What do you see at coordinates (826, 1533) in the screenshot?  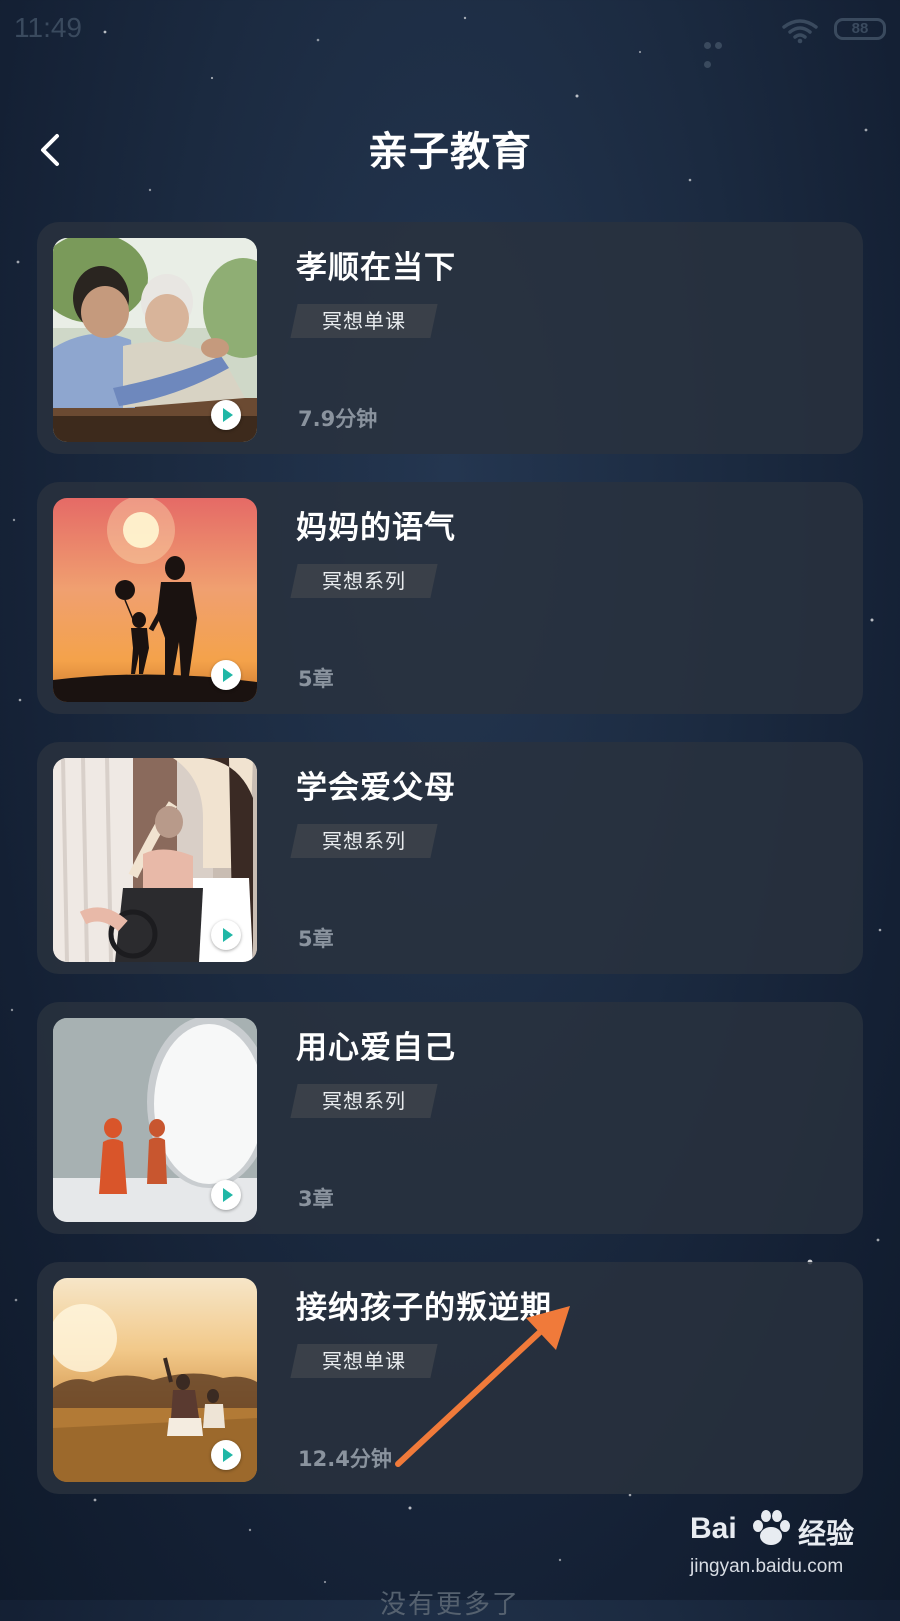 I see `watermark-brand-cn: 经验` at bounding box center [826, 1533].